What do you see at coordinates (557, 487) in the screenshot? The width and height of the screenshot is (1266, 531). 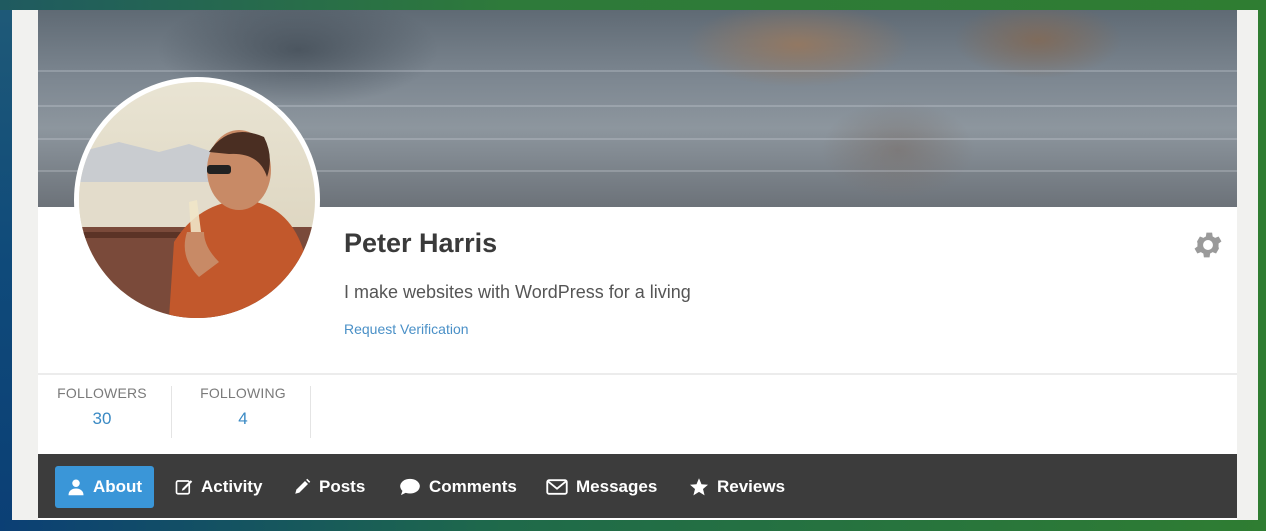 I see `envelope-icon` at bounding box center [557, 487].